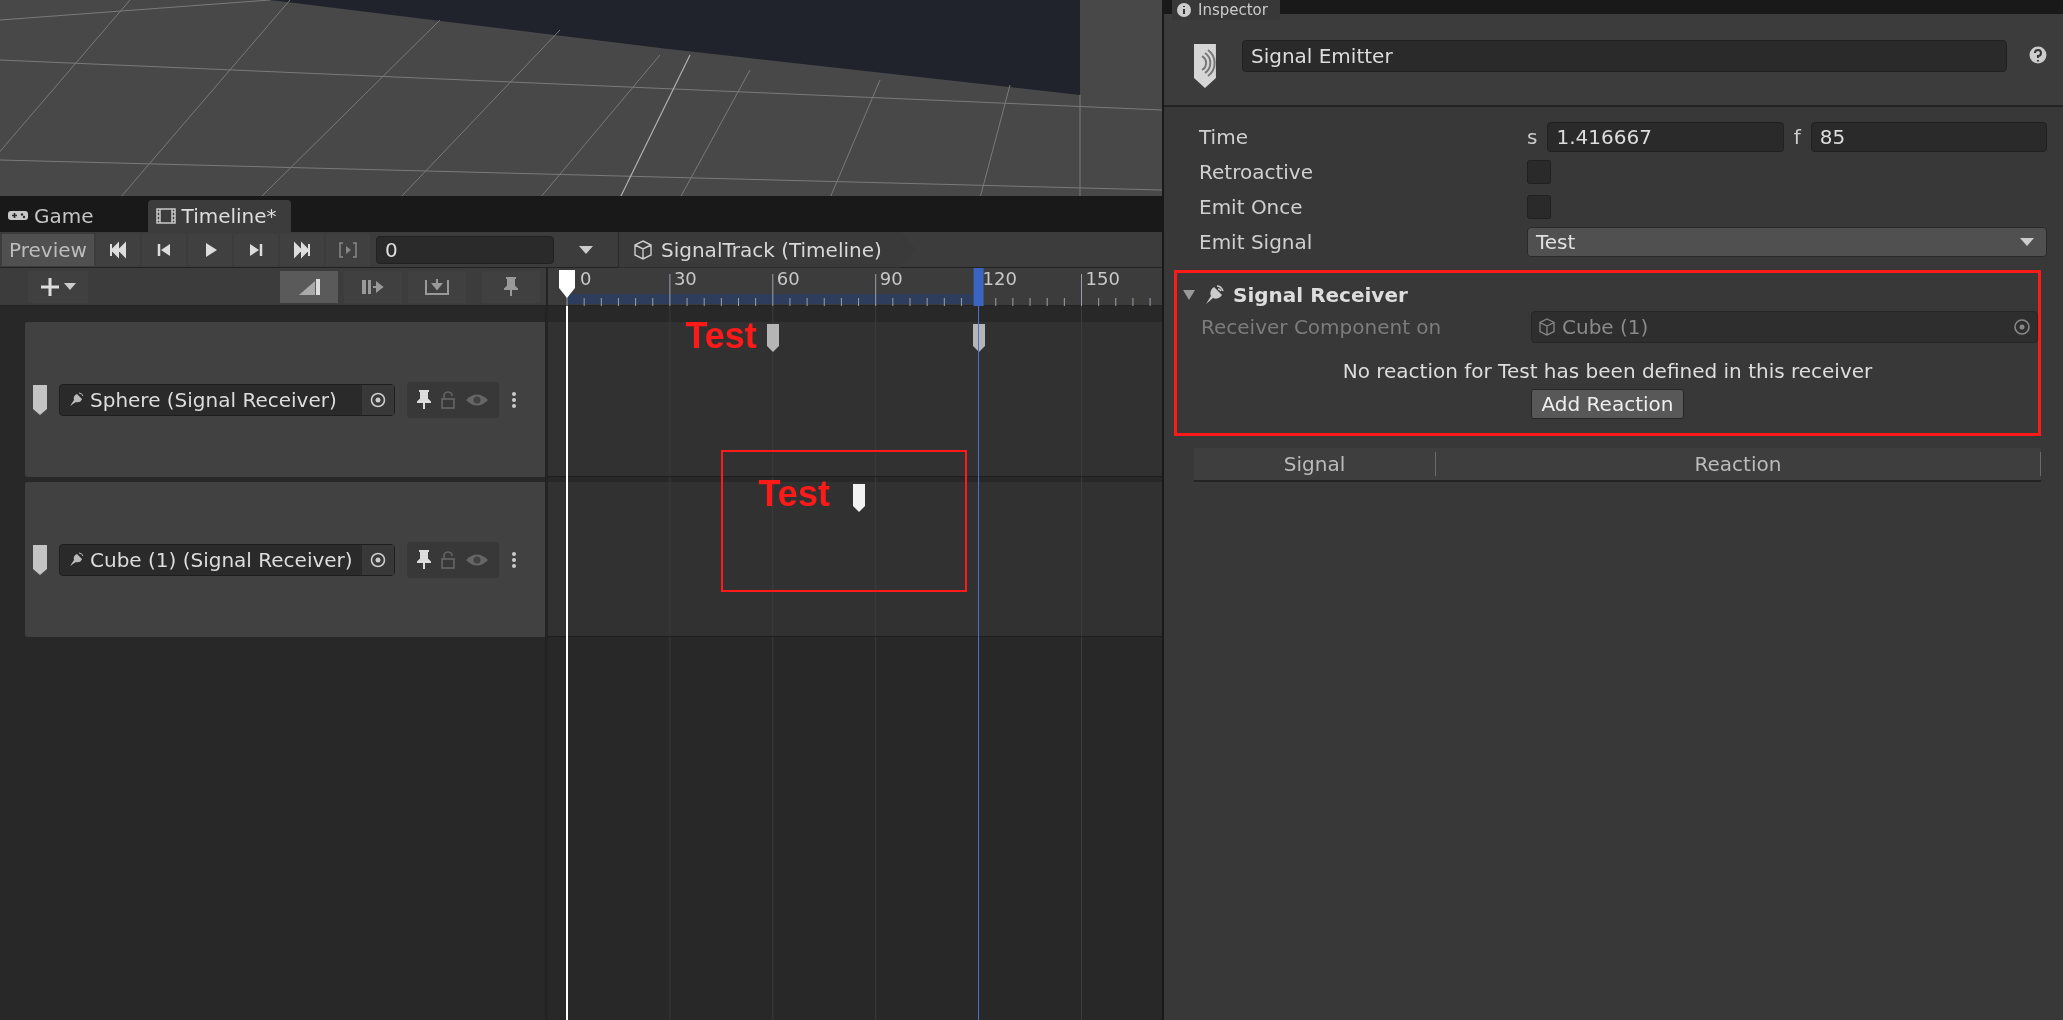  I want to click on replace-mode-icon, so click(437, 286).